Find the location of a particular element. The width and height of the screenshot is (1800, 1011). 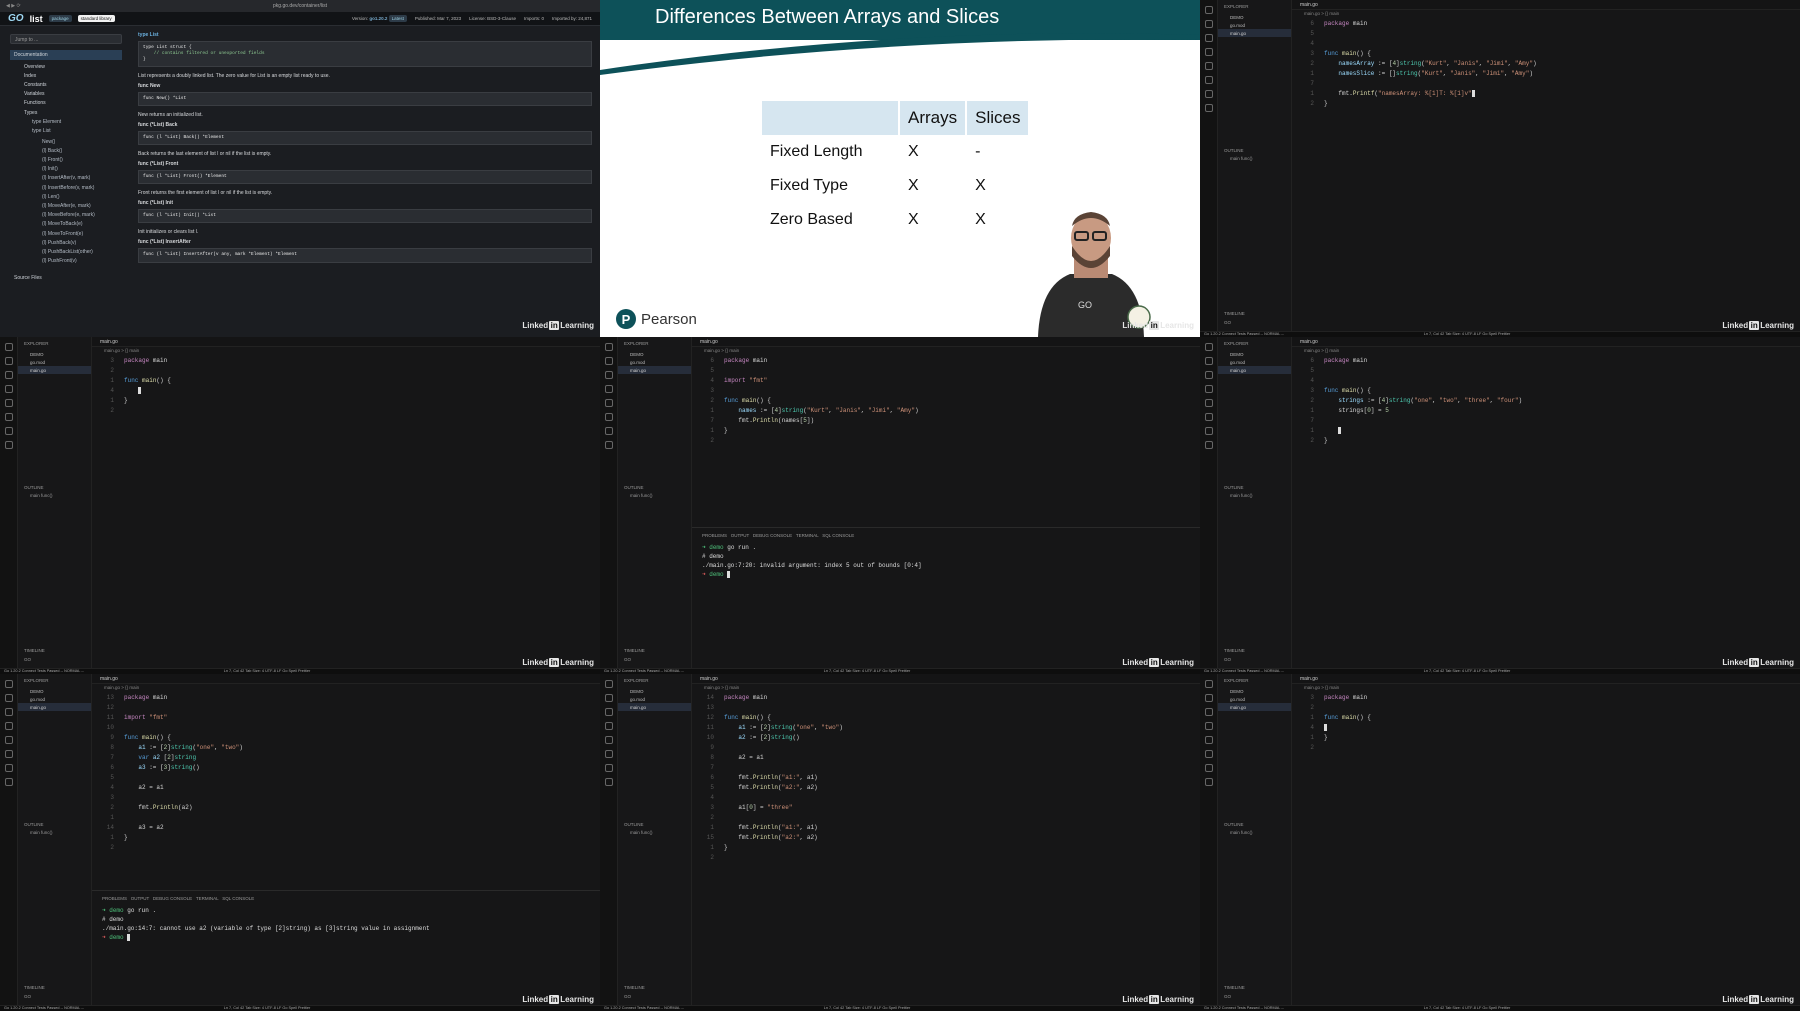

nav-overview: Overview is located at coordinates (66, 66).